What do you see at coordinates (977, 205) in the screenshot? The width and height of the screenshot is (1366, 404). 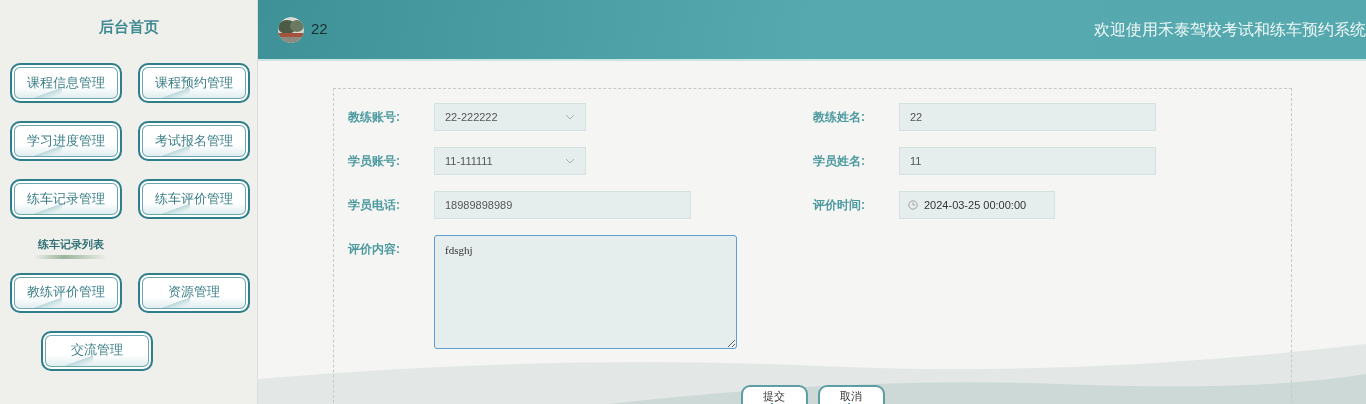 I see `date-field: 2024-03-25 00:00:00` at bounding box center [977, 205].